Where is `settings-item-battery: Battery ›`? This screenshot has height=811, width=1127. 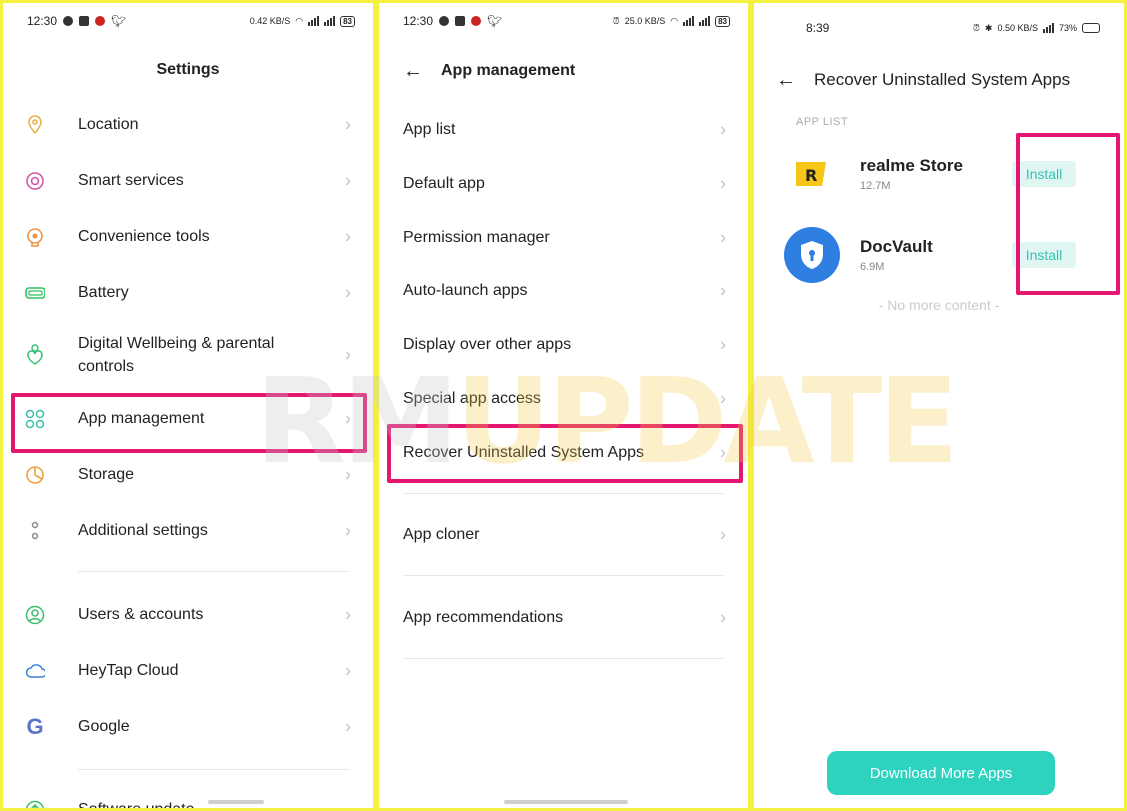
settings-item-battery: Battery › is located at coordinates (190, 293).